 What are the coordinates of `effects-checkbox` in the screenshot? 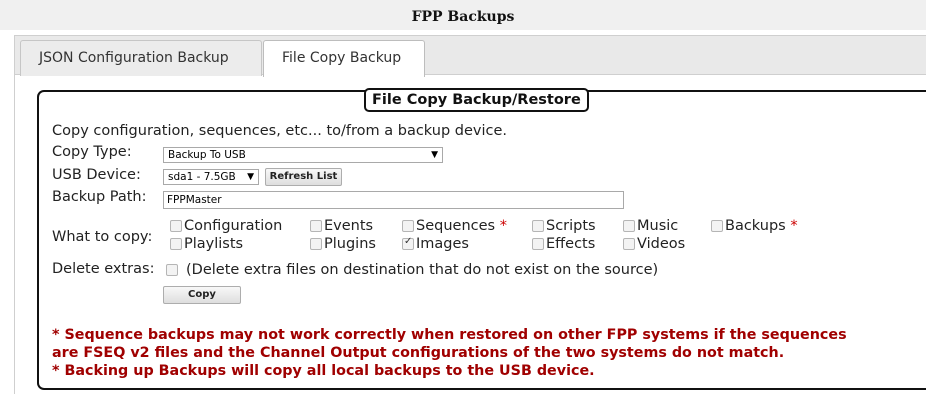 It's located at (538, 244).